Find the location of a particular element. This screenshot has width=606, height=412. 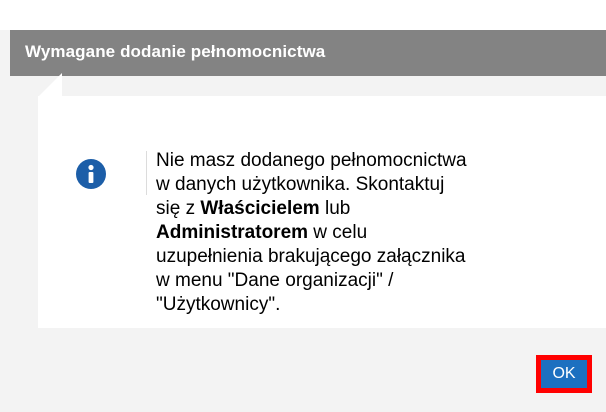

message-line: uzupełnienia brakującego załącznika is located at coordinates (311, 256).